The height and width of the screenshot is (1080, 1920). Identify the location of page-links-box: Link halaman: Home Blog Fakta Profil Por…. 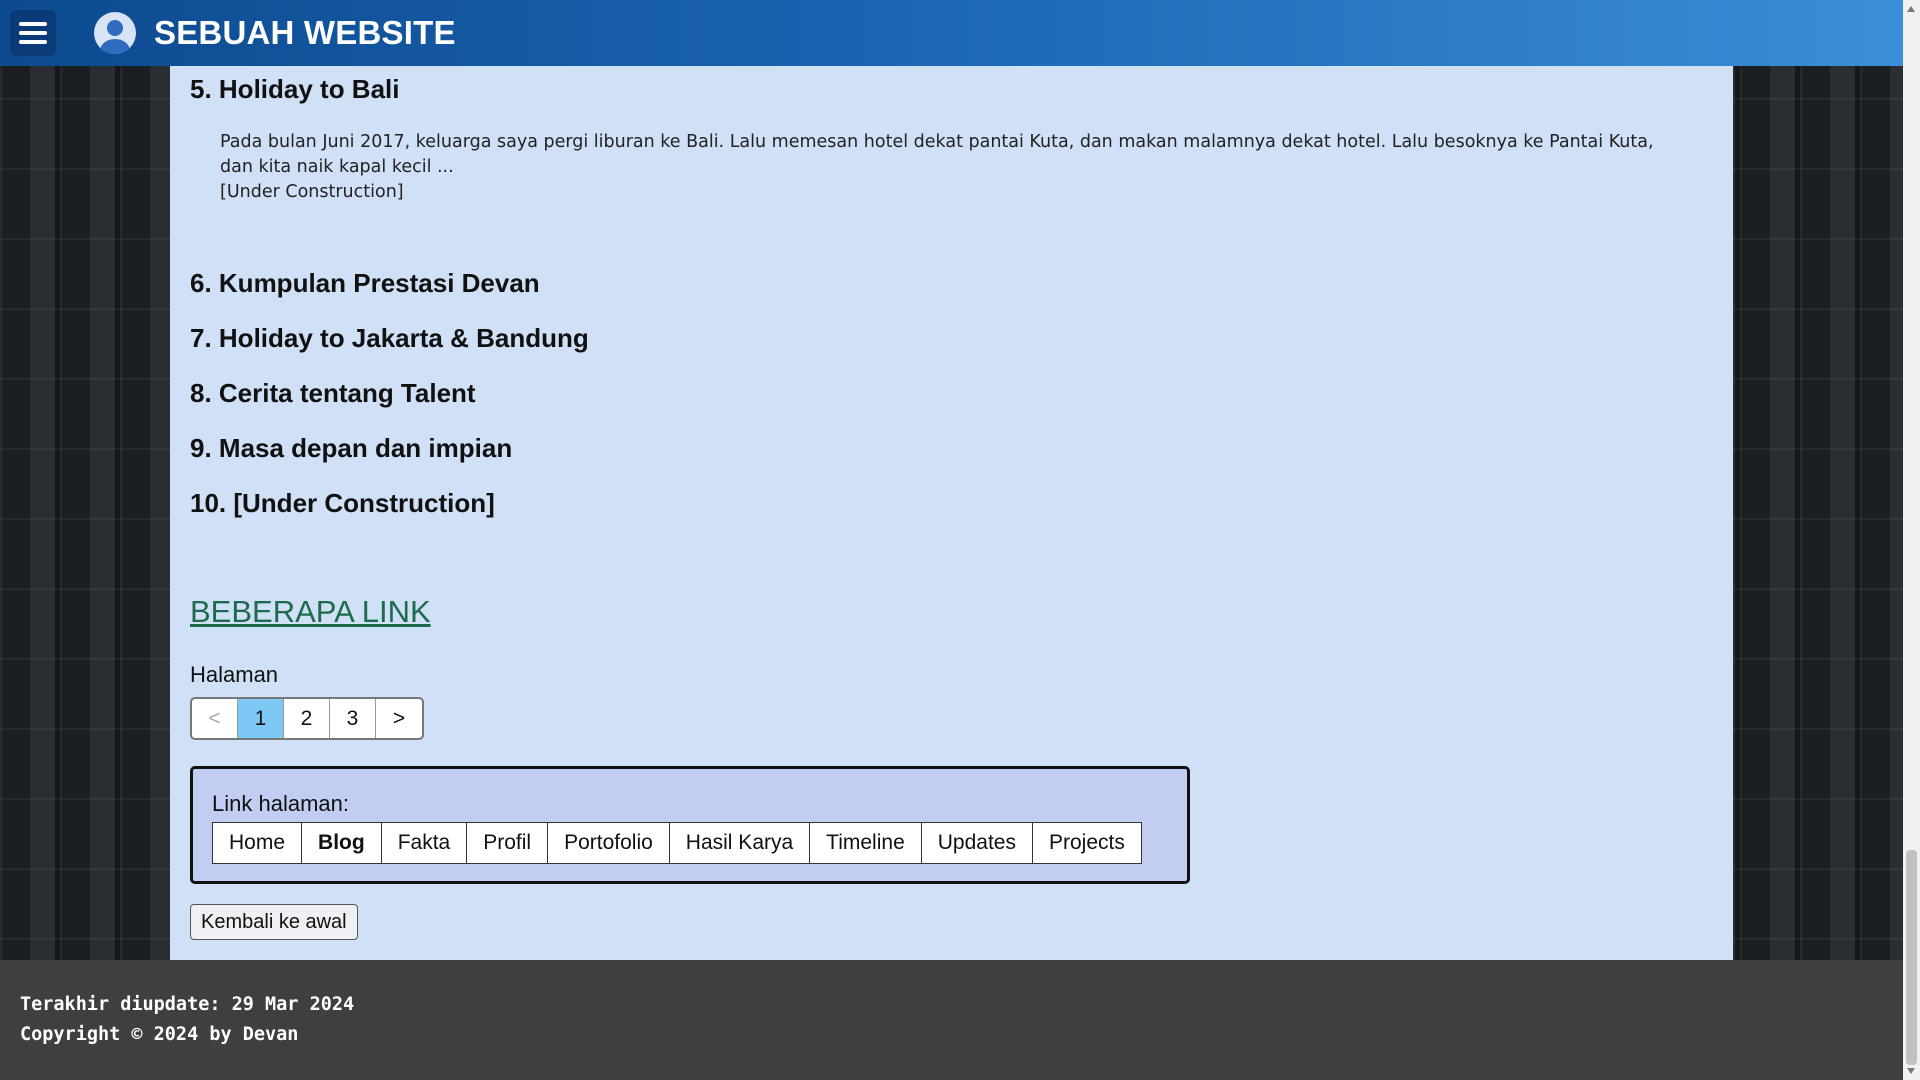
(690, 825).